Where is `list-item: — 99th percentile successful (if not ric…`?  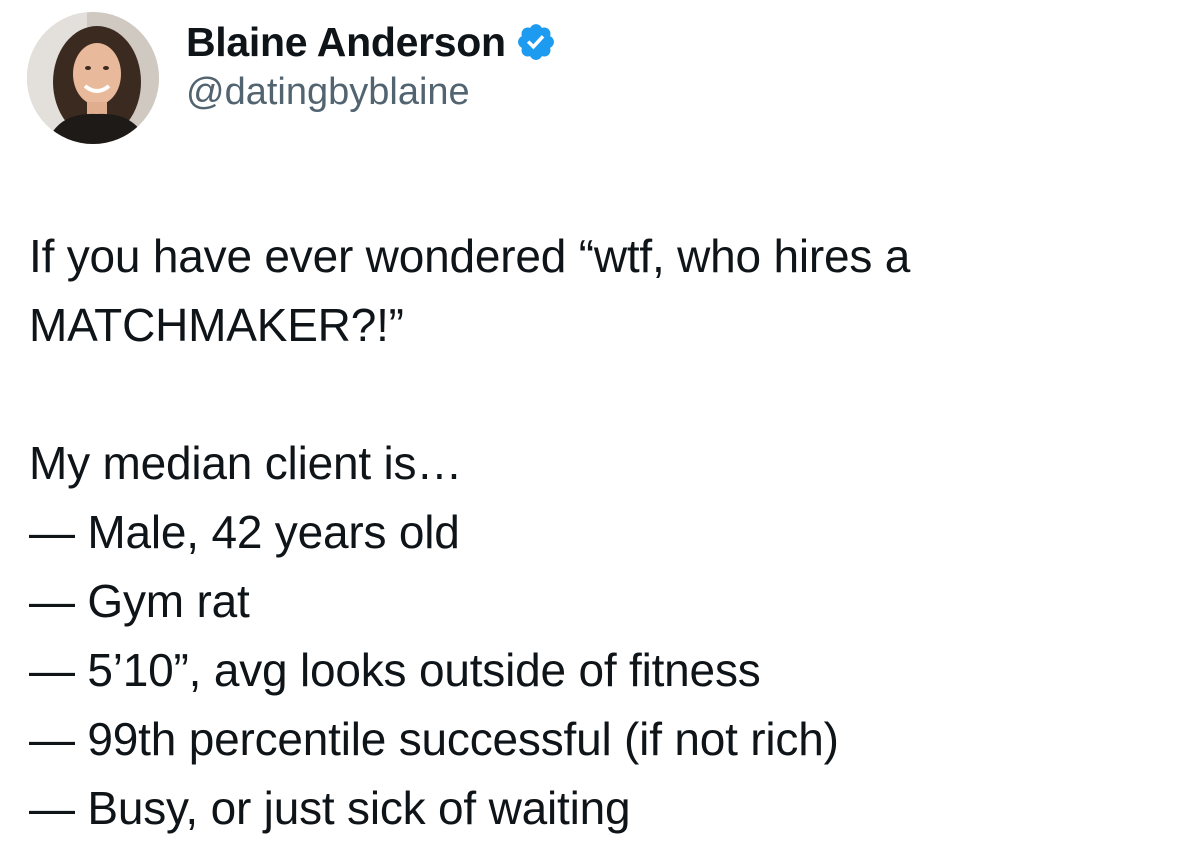
list-item: — 99th percentile successful (if not ric… is located at coordinates (434, 739).